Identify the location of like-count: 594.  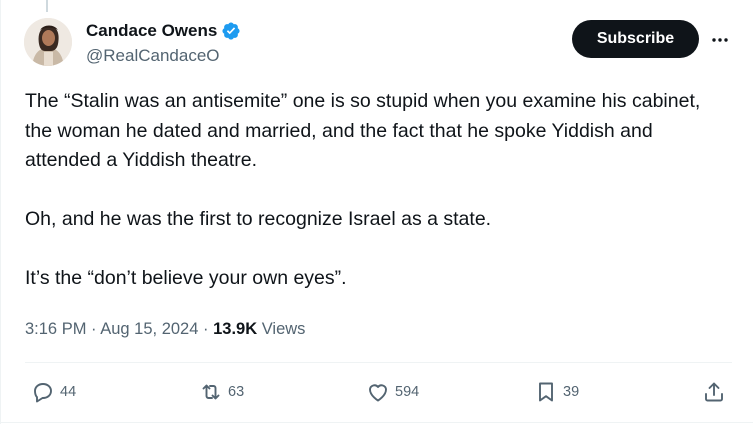
(407, 392).